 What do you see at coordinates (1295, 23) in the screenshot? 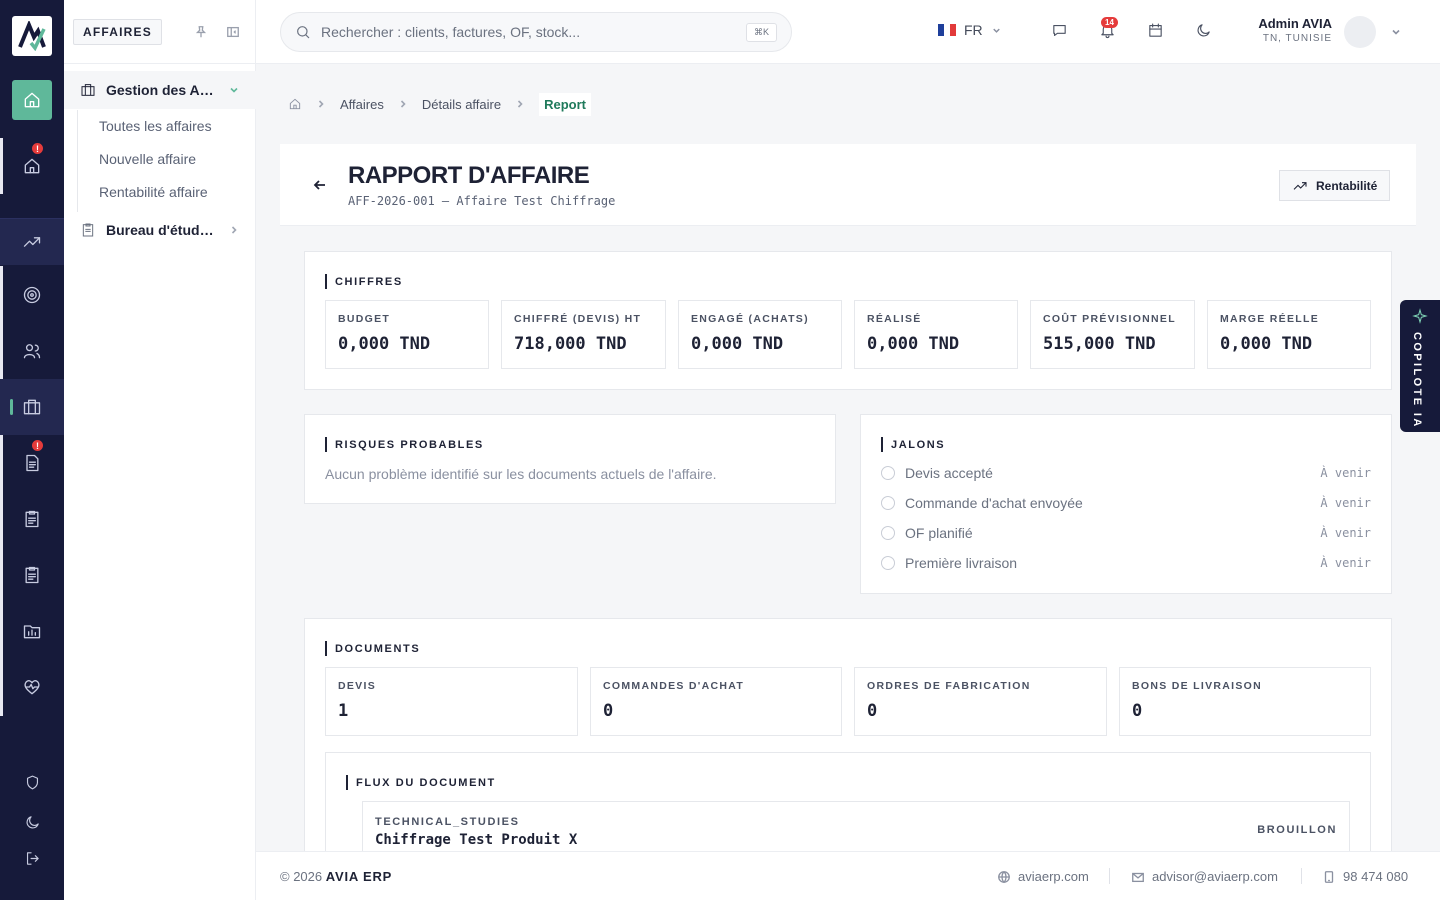
I see `user-name: Admin AVIA` at bounding box center [1295, 23].